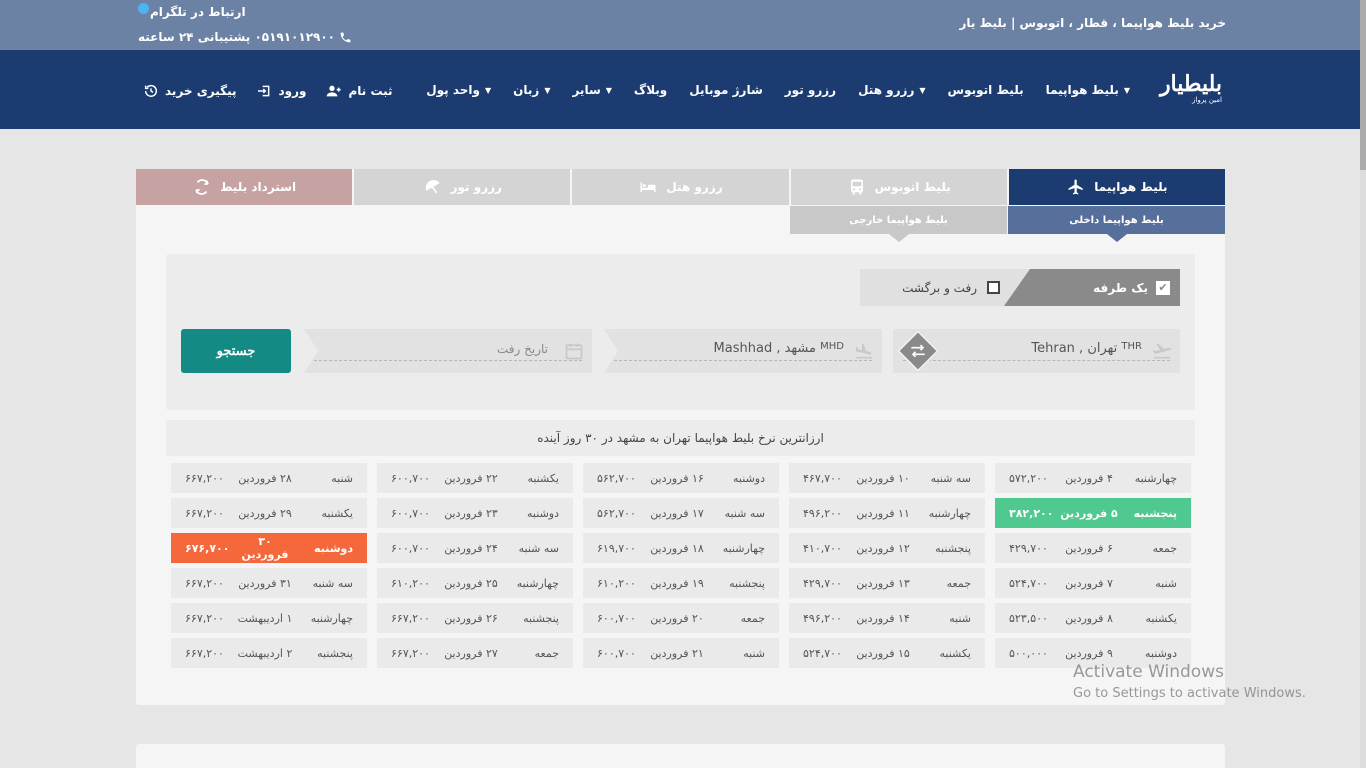 Image resolution: width=1366 pixels, height=768 pixels. I want to click on nav-item: بلیط هواپیما ▼, so click(1088, 90).